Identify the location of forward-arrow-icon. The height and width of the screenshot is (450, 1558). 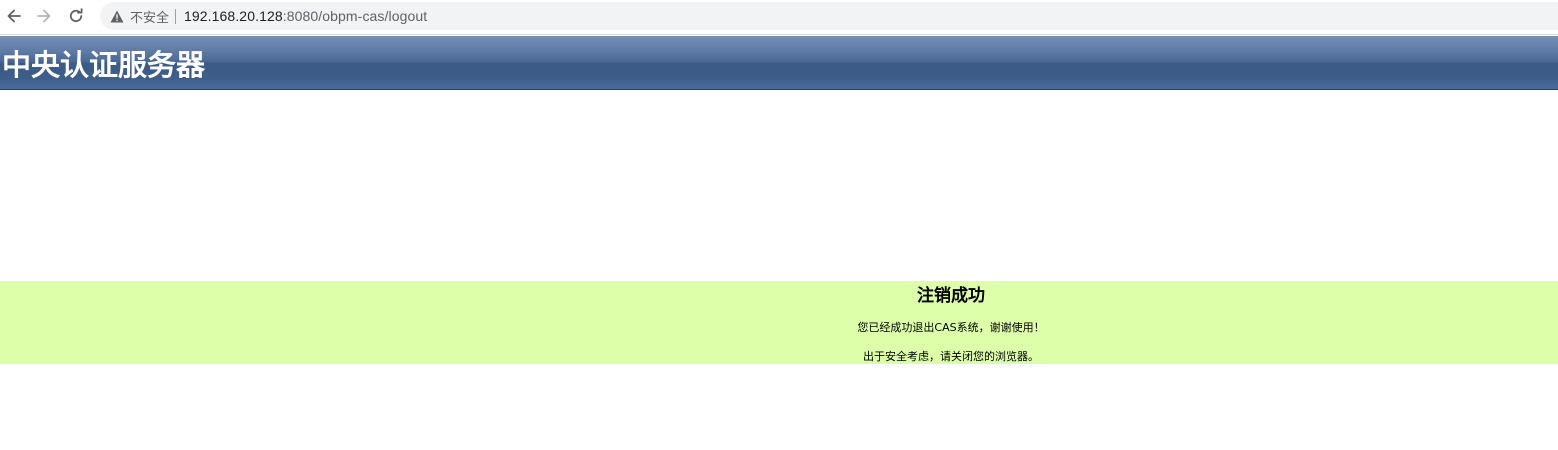
(44, 16).